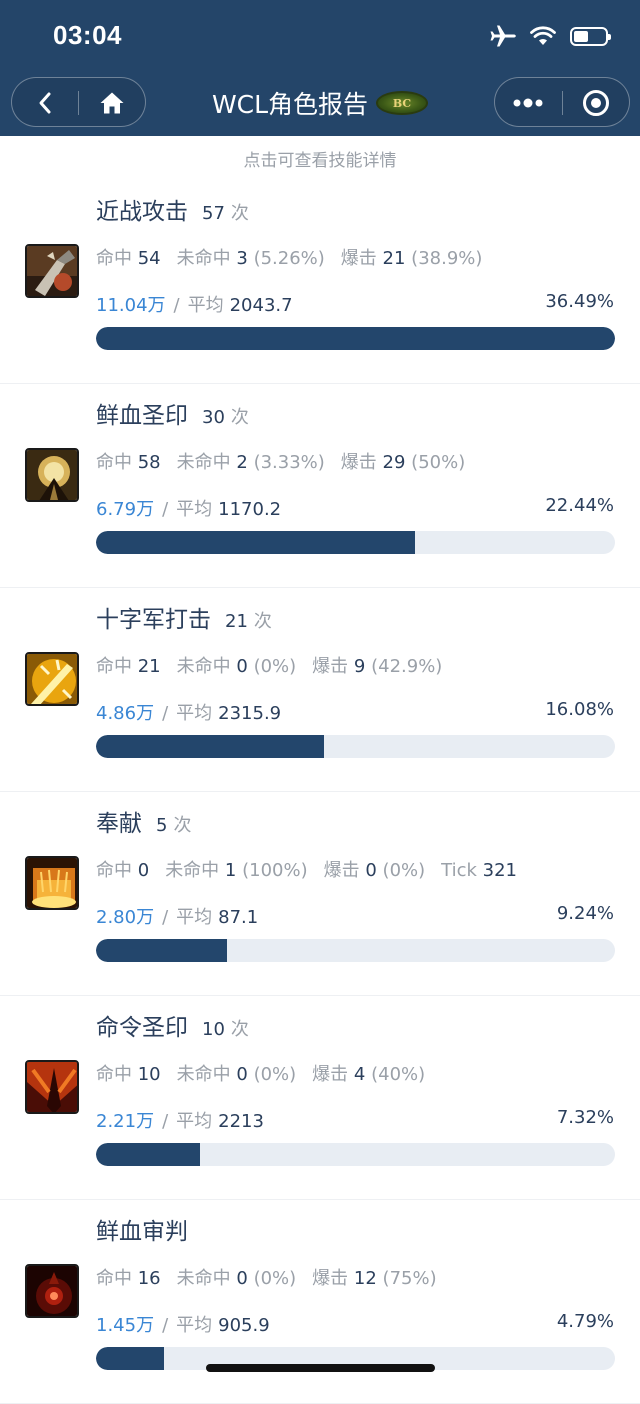 The width and height of the screenshot is (640, 1404). I want to click on damage-percent: 36.49%, so click(579, 301).